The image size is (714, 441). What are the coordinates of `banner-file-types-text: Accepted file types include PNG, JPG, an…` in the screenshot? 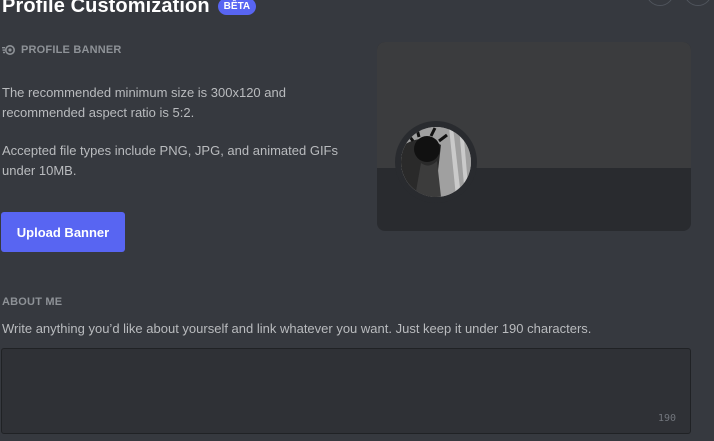 It's located at (170, 160).